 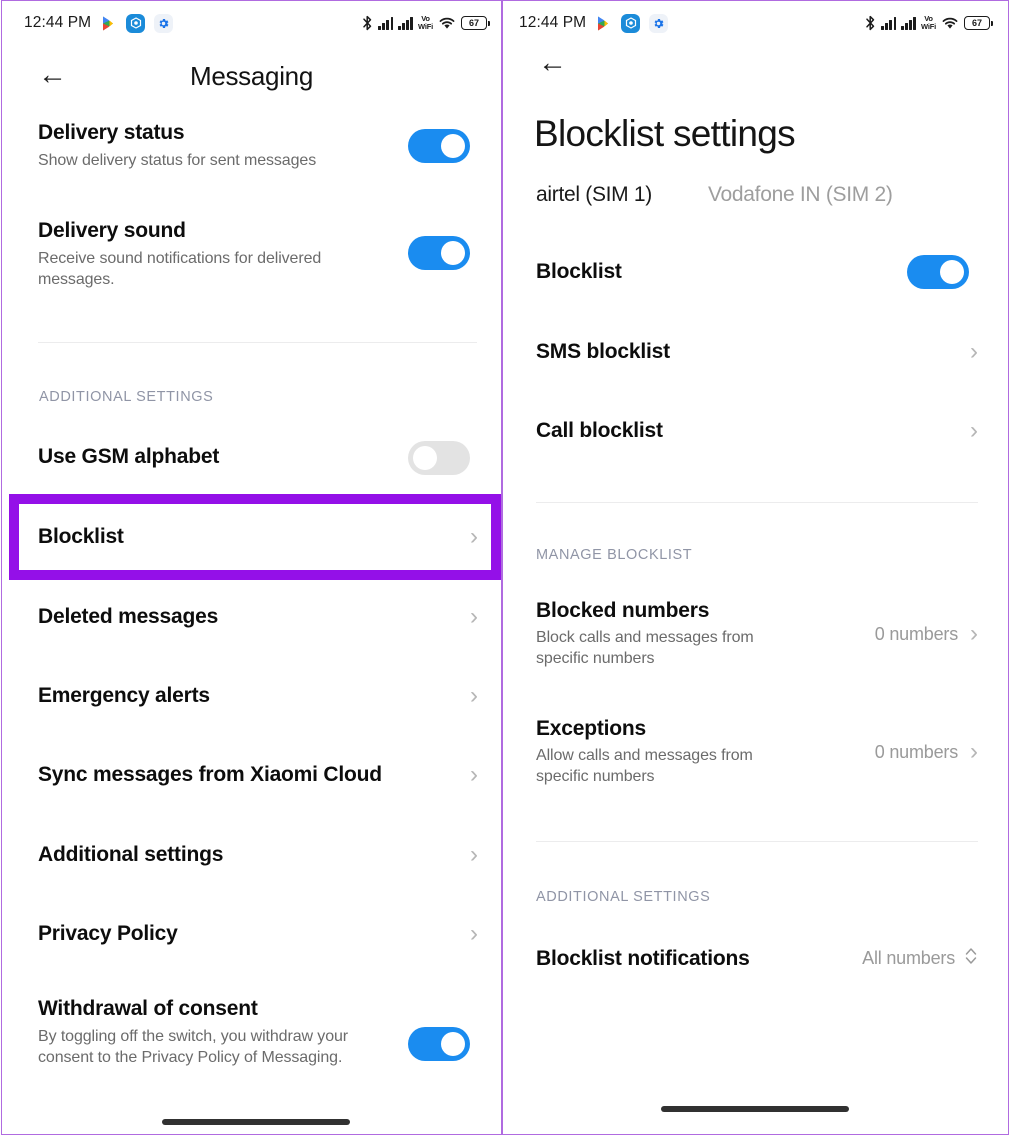 I want to click on list-item-sync-messages: Sync messages from Xiaomi Cloud ›, so click(x=258, y=775).